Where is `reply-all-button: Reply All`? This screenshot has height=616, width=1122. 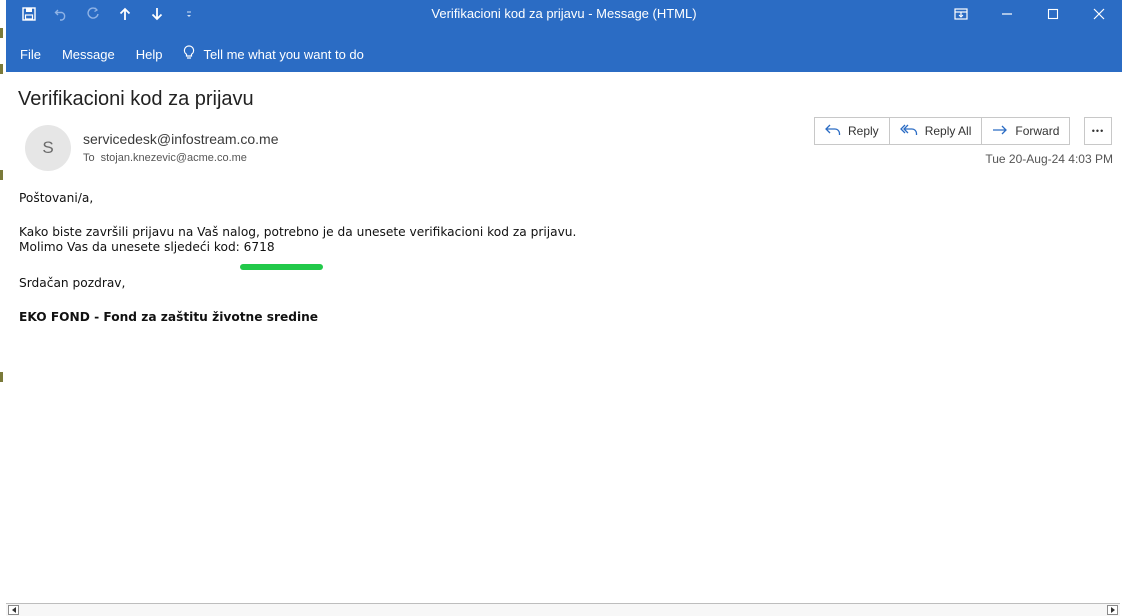
reply-all-button: Reply All is located at coordinates (935, 131).